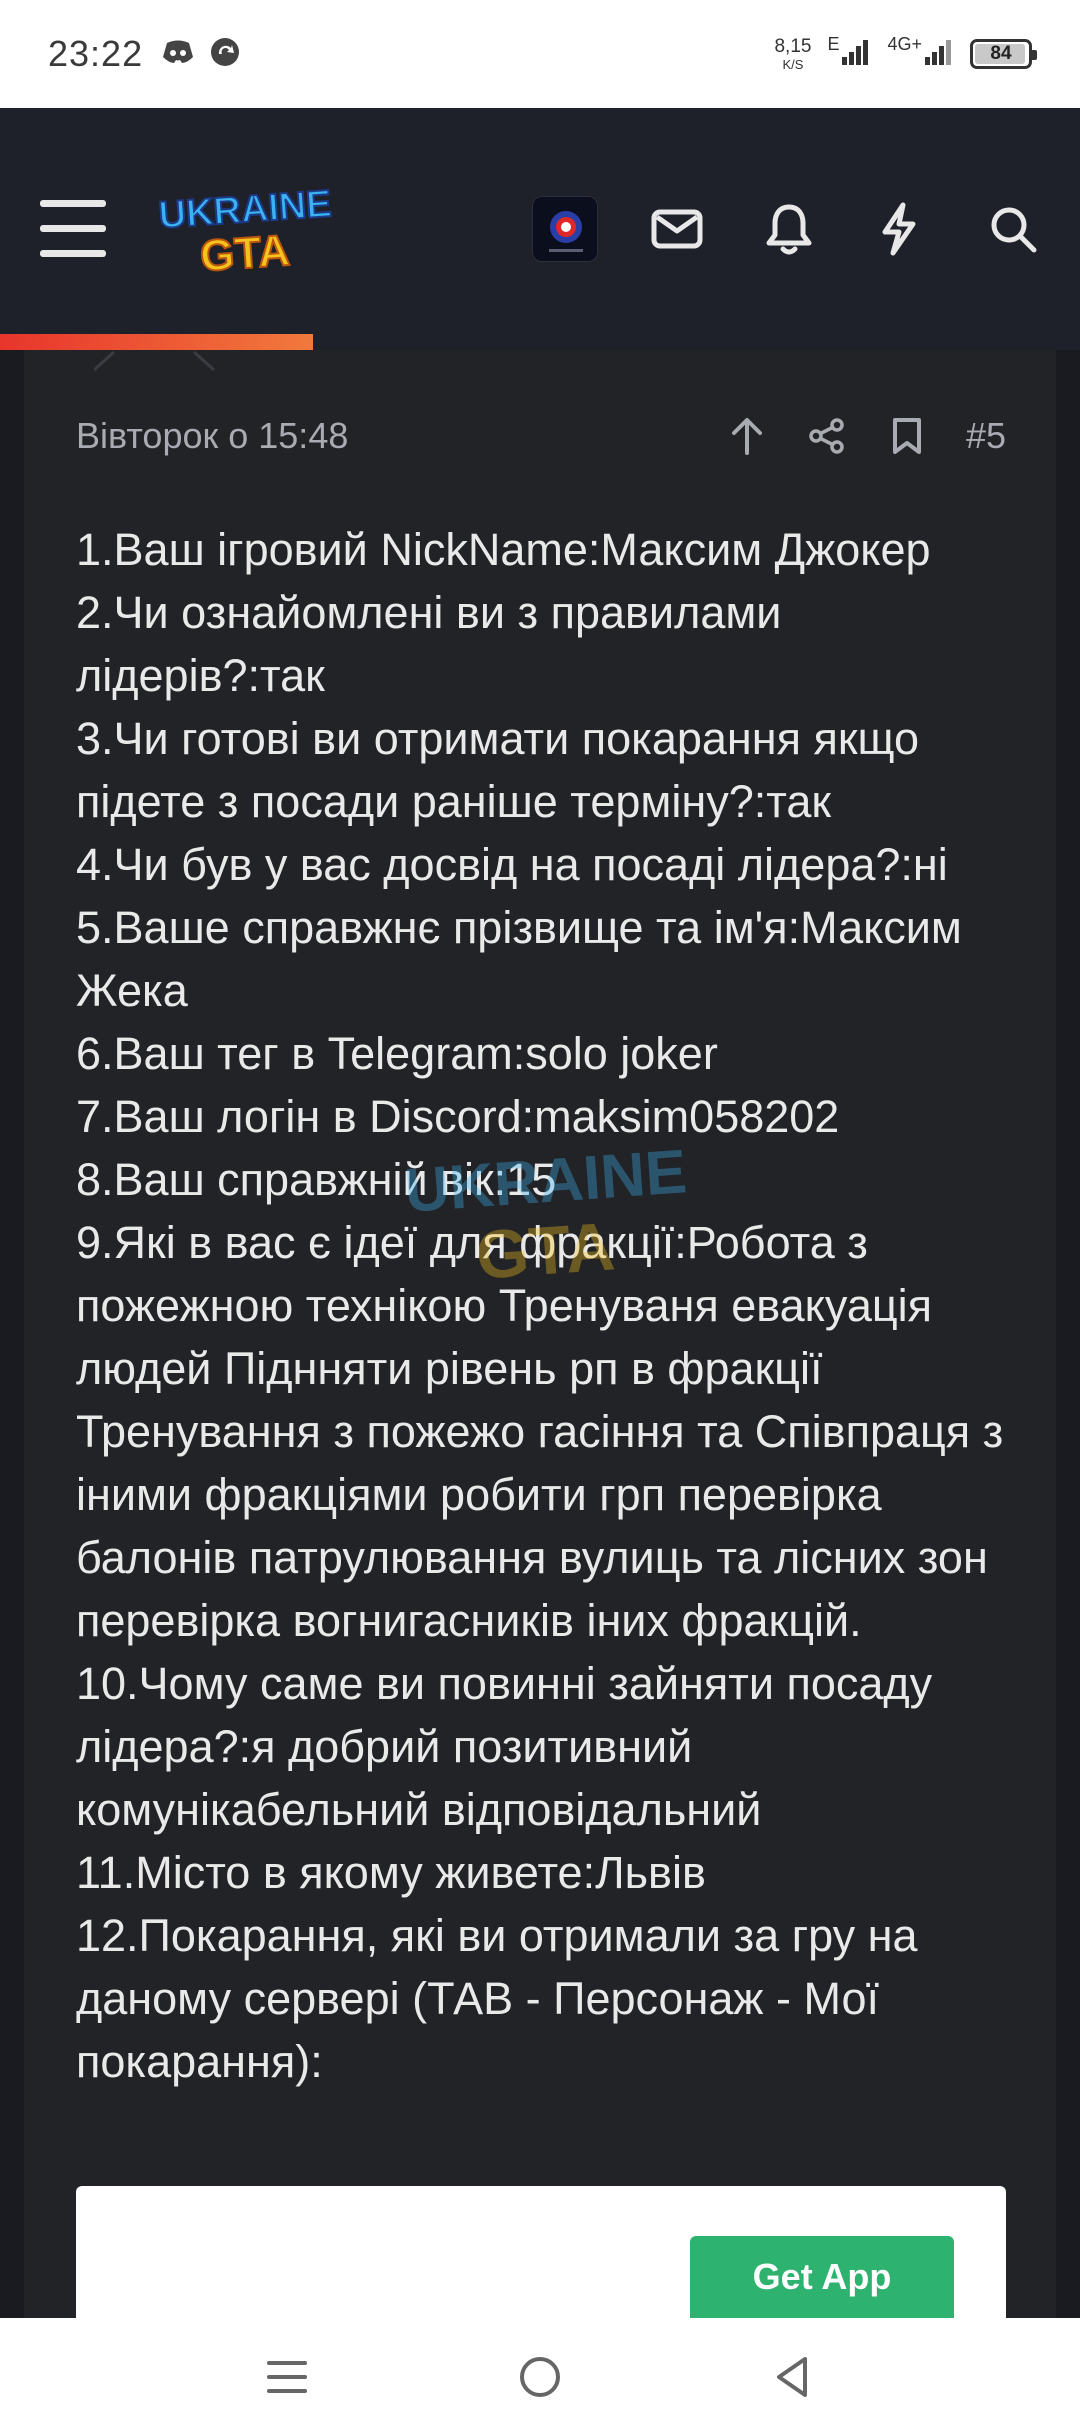 The image size is (1080, 2436). What do you see at coordinates (856, 54) in the screenshot?
I see `signal-icon` at bounding box center [856, 54].